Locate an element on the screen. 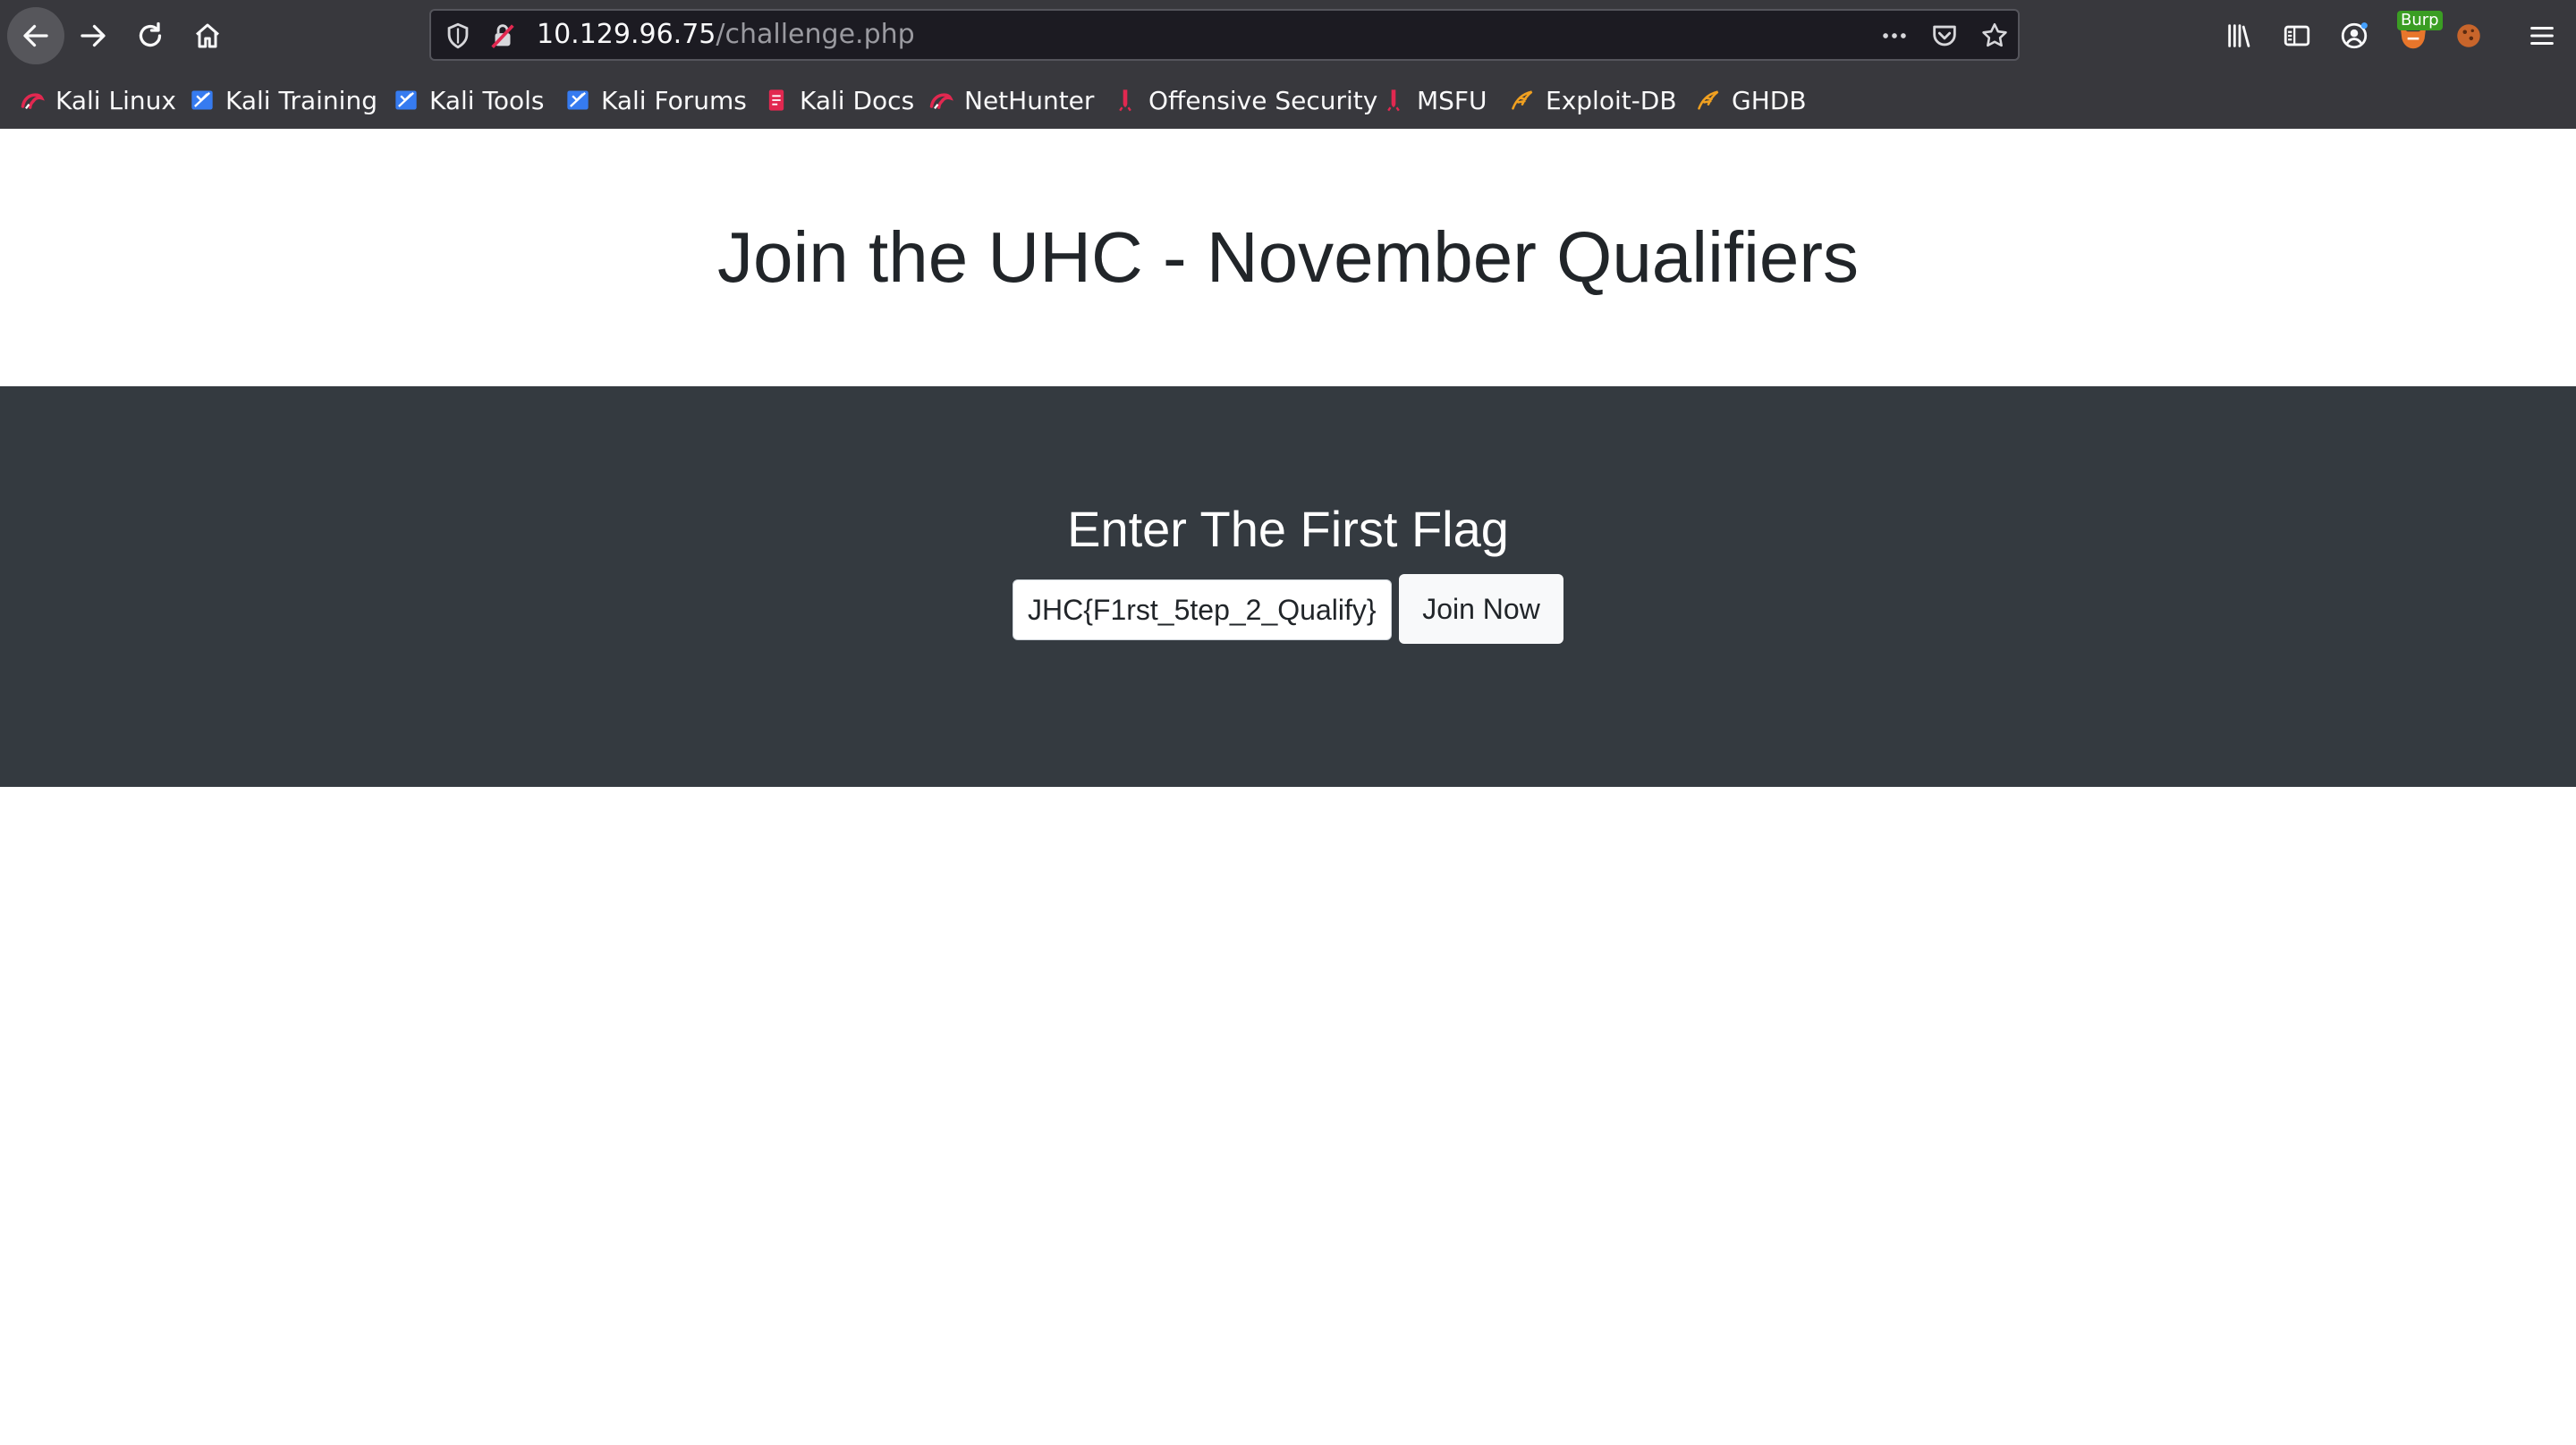 Image resolution: width=2576 pixels, height=1445 pixels. bookmark-label: Kali Forums is located at coordinates (674, 100).